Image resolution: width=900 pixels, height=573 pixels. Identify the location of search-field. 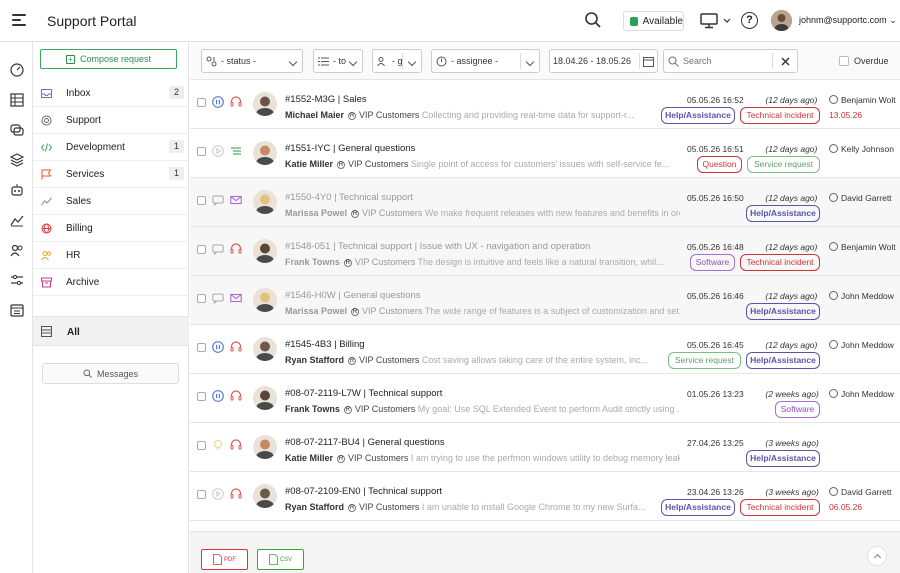
(730, 61).